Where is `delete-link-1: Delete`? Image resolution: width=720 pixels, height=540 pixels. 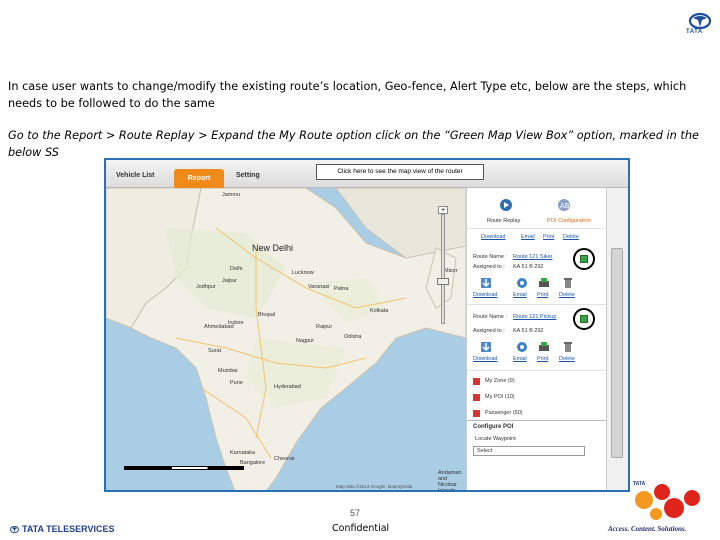
delete-link-1: Delete is located at coordinates (567, 295).